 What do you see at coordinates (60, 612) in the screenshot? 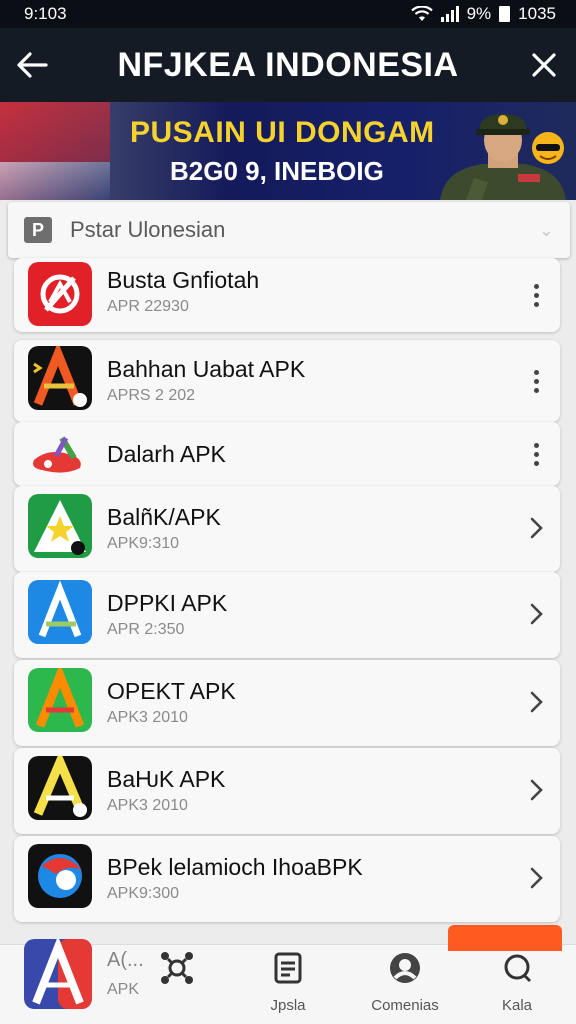
I see `blue-a-logo-icon` at bounding box center [60, 612].